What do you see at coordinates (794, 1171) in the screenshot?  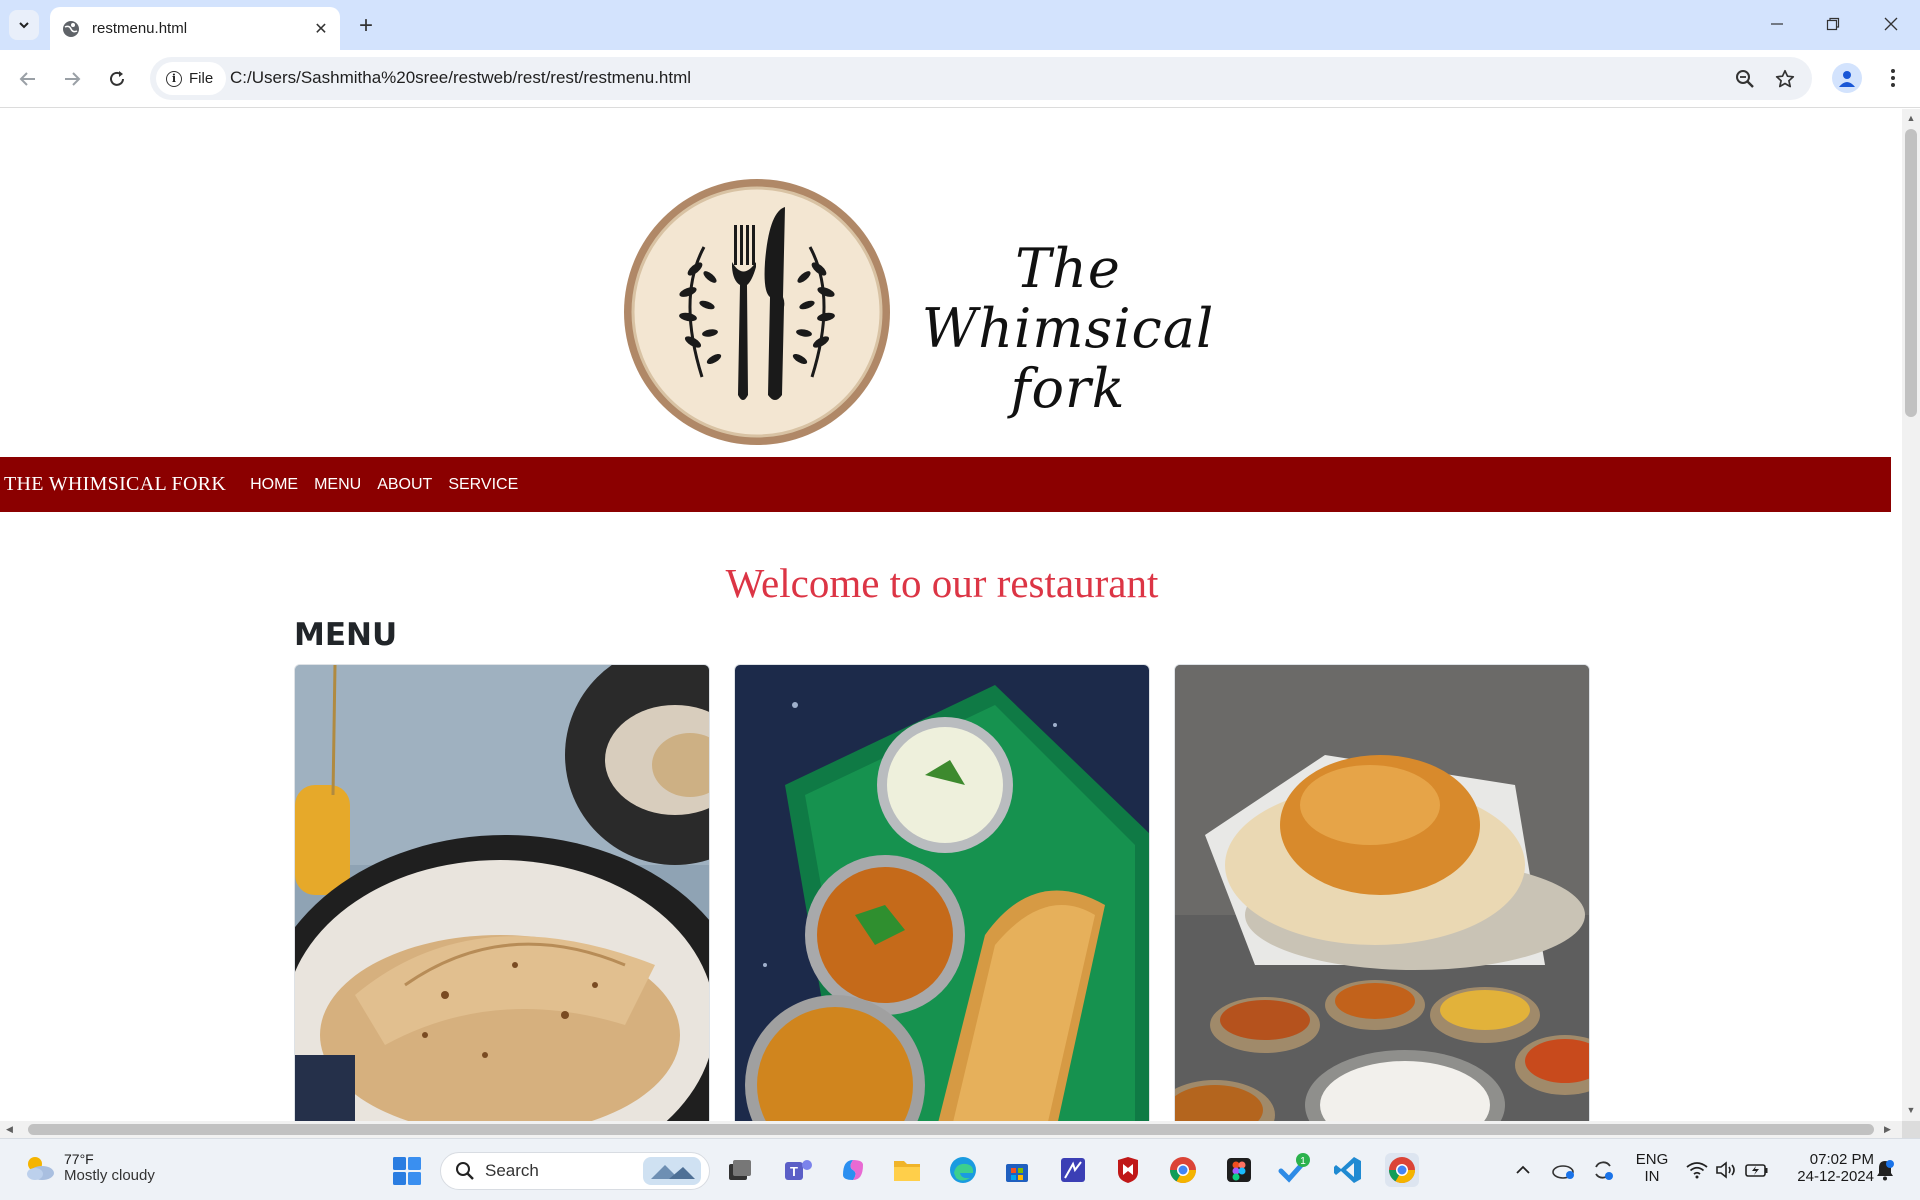 I see `svg-text: T` at bounding box center [794, 1171].